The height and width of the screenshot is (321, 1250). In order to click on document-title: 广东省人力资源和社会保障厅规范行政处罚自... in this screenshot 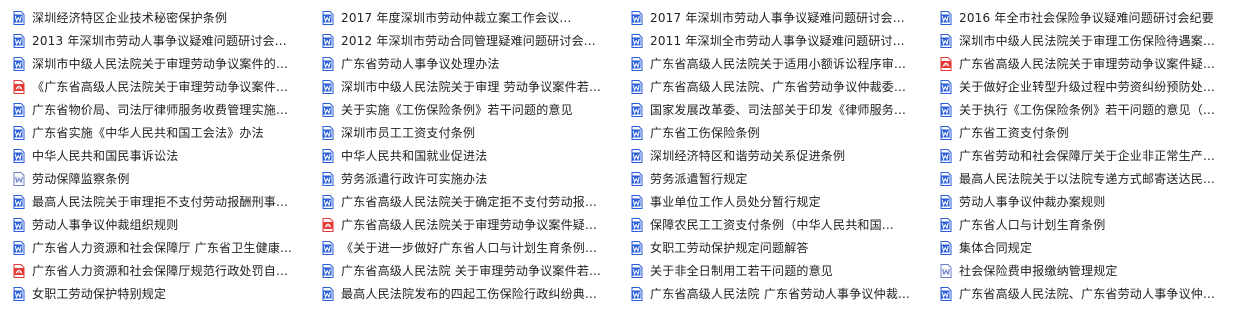, I will do `click(167, 270)`.